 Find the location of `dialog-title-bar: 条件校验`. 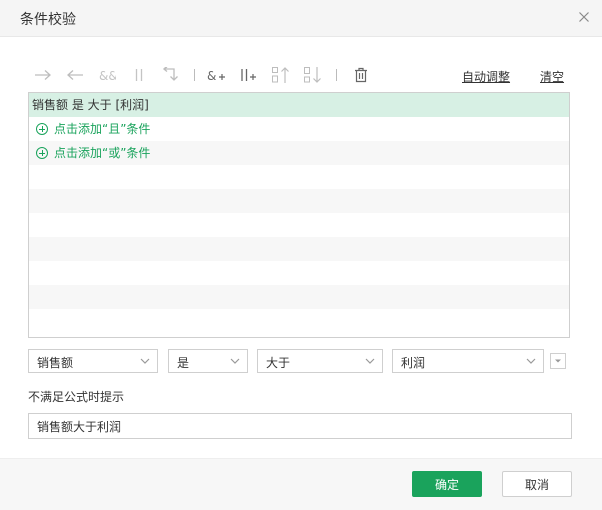

dialog-title-bar: 条件校验 is located at coordinates (301, 18).